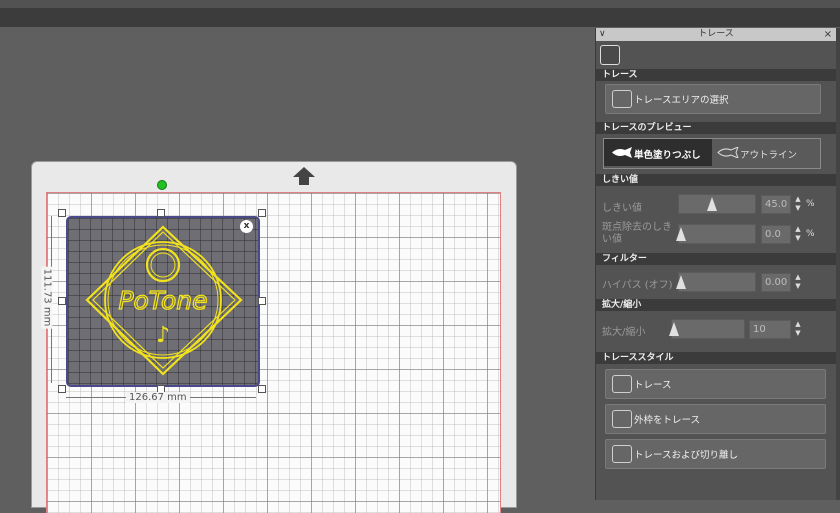 The image size is (840, 513). What do you see at coordinates (622, 208) in the screenshot?
I see `threshold-label: しきい値` at bounding box center [622, 208].